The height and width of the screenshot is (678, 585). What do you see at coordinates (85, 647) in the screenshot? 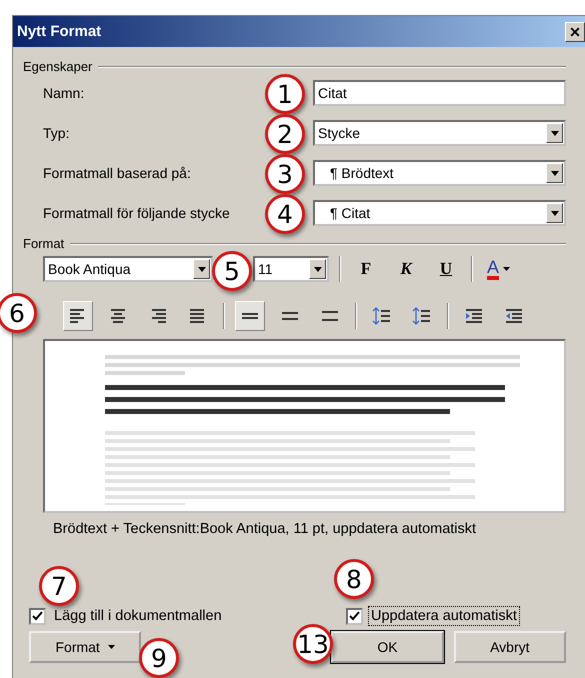
I see `dialog-button: Format` at bounding box center [85, 647].